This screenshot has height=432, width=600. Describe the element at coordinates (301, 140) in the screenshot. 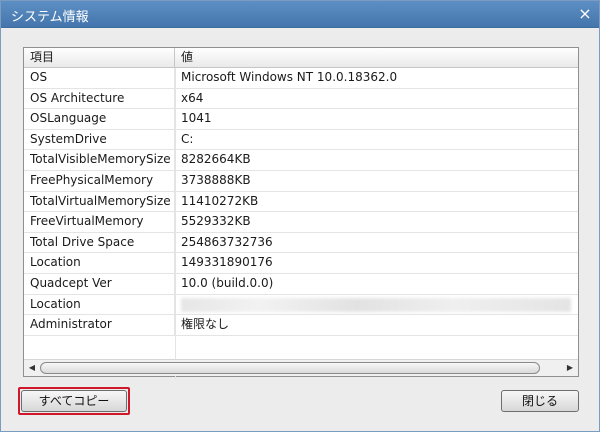

I see `table-row: SystemDrive C:` at that location.